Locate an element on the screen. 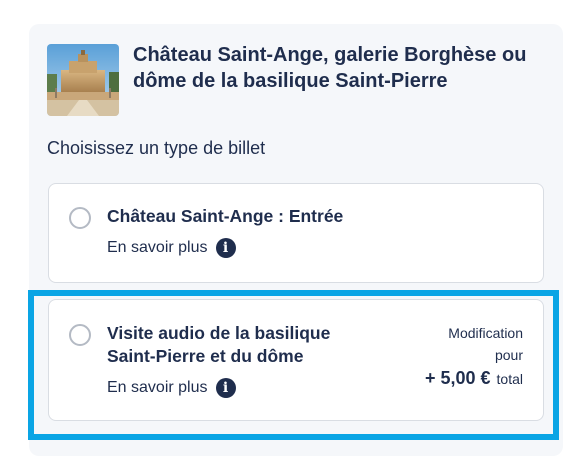 This screenshot has width=583, height=456. price-line: + 5,00 € total is located at coordinates (473, 378).